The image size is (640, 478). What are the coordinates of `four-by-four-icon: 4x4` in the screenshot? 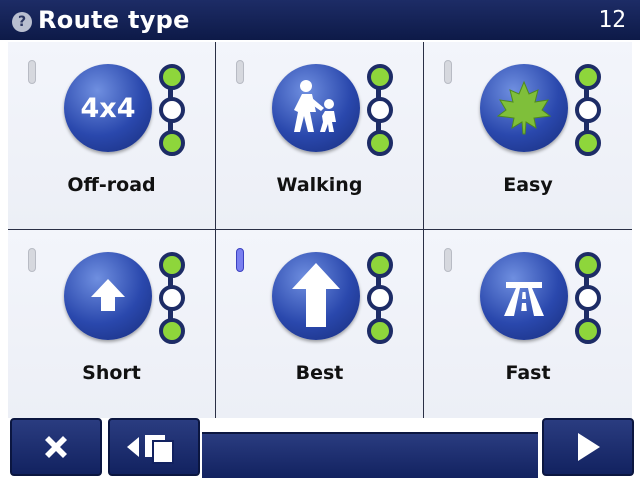 It's located at (108, 108).